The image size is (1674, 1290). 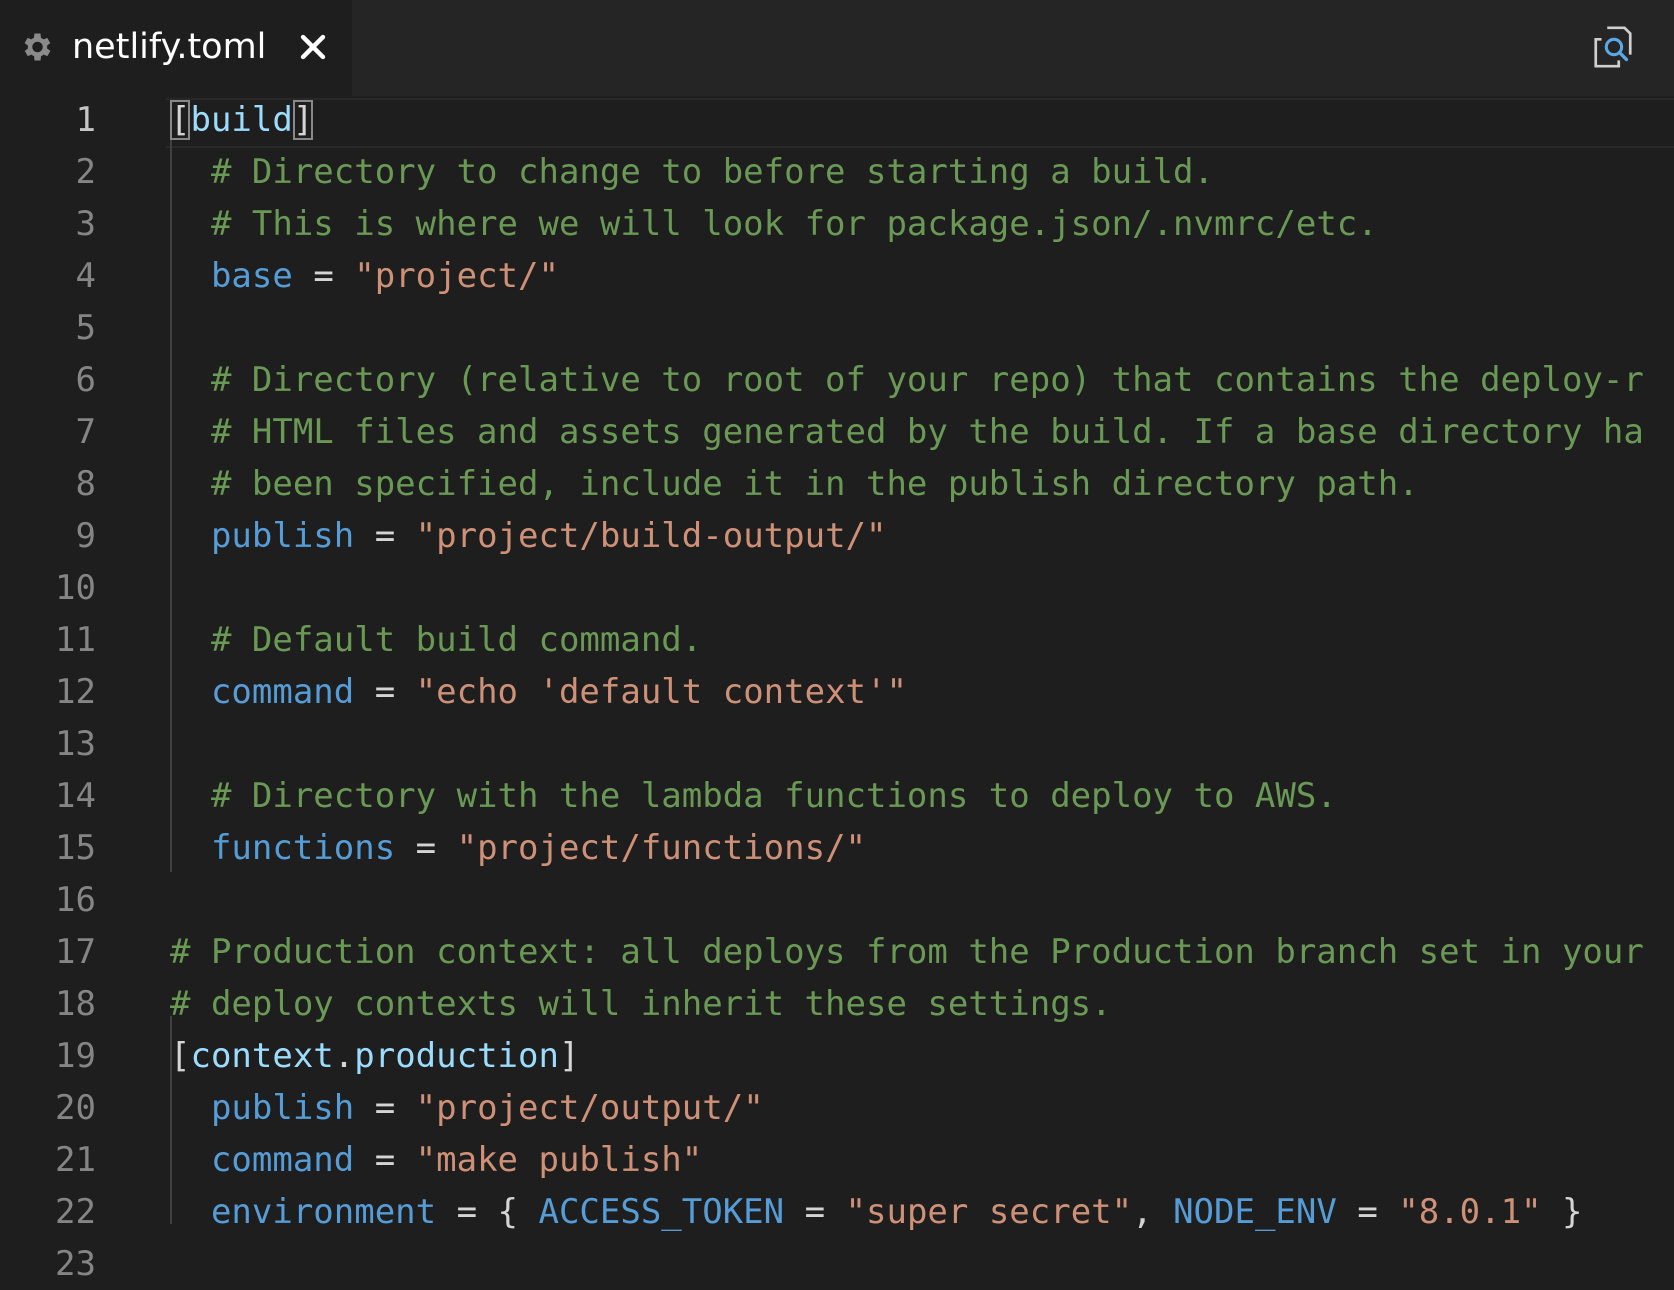 What do you see at coordinates (85, 224) in the screenshot?
I see `line-number: 3` at bounding box center [85, 224].